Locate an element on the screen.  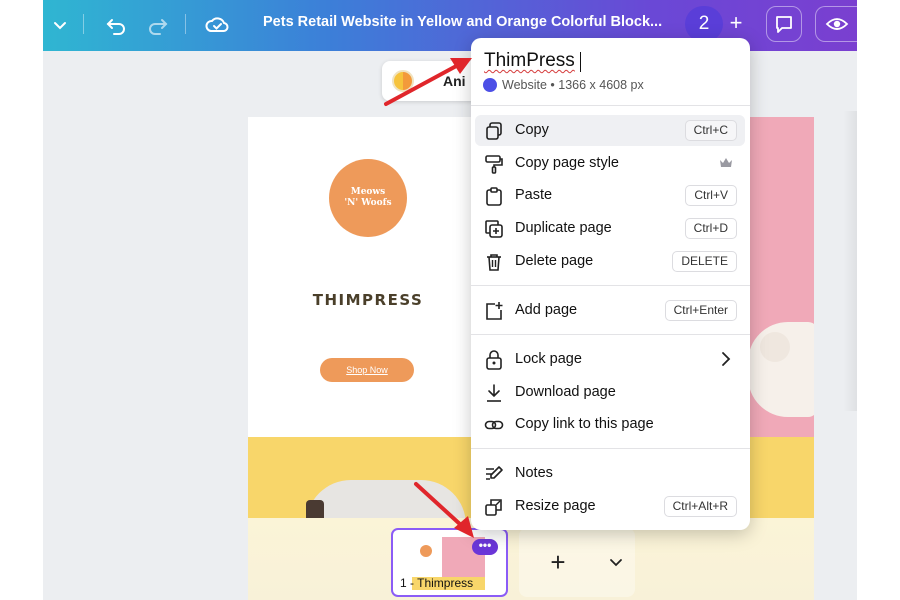
add-page-icon is located at coordinates (494, 311).